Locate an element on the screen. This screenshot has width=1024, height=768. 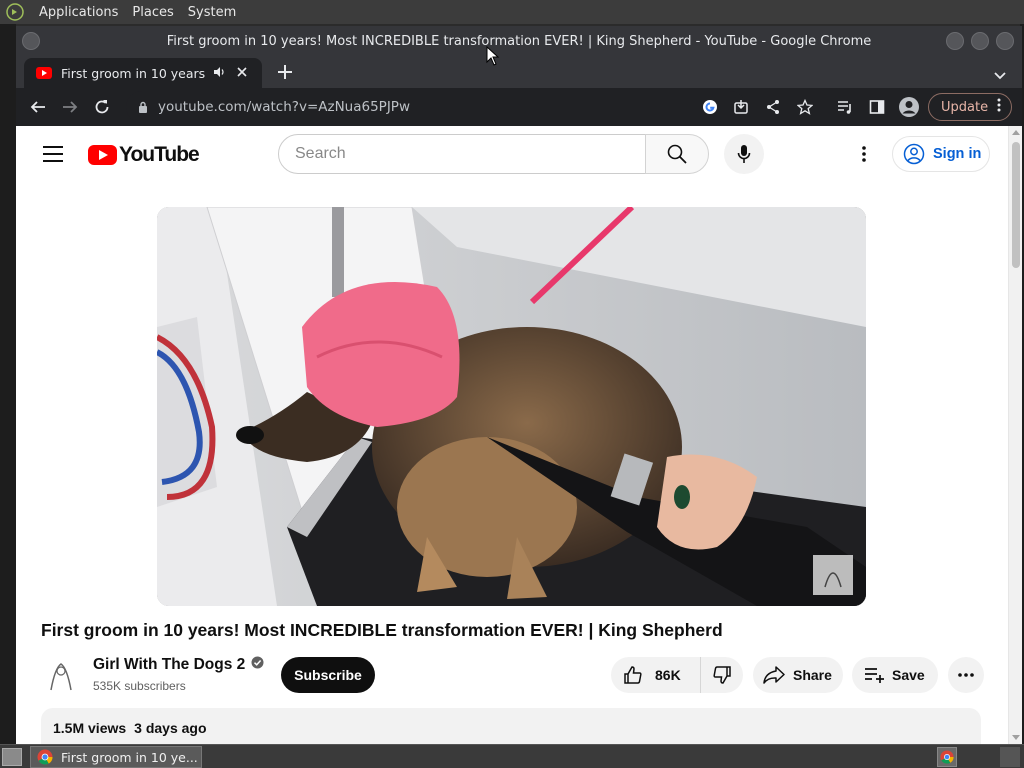
back-arrow-icon is located at coordinates (38, 107).